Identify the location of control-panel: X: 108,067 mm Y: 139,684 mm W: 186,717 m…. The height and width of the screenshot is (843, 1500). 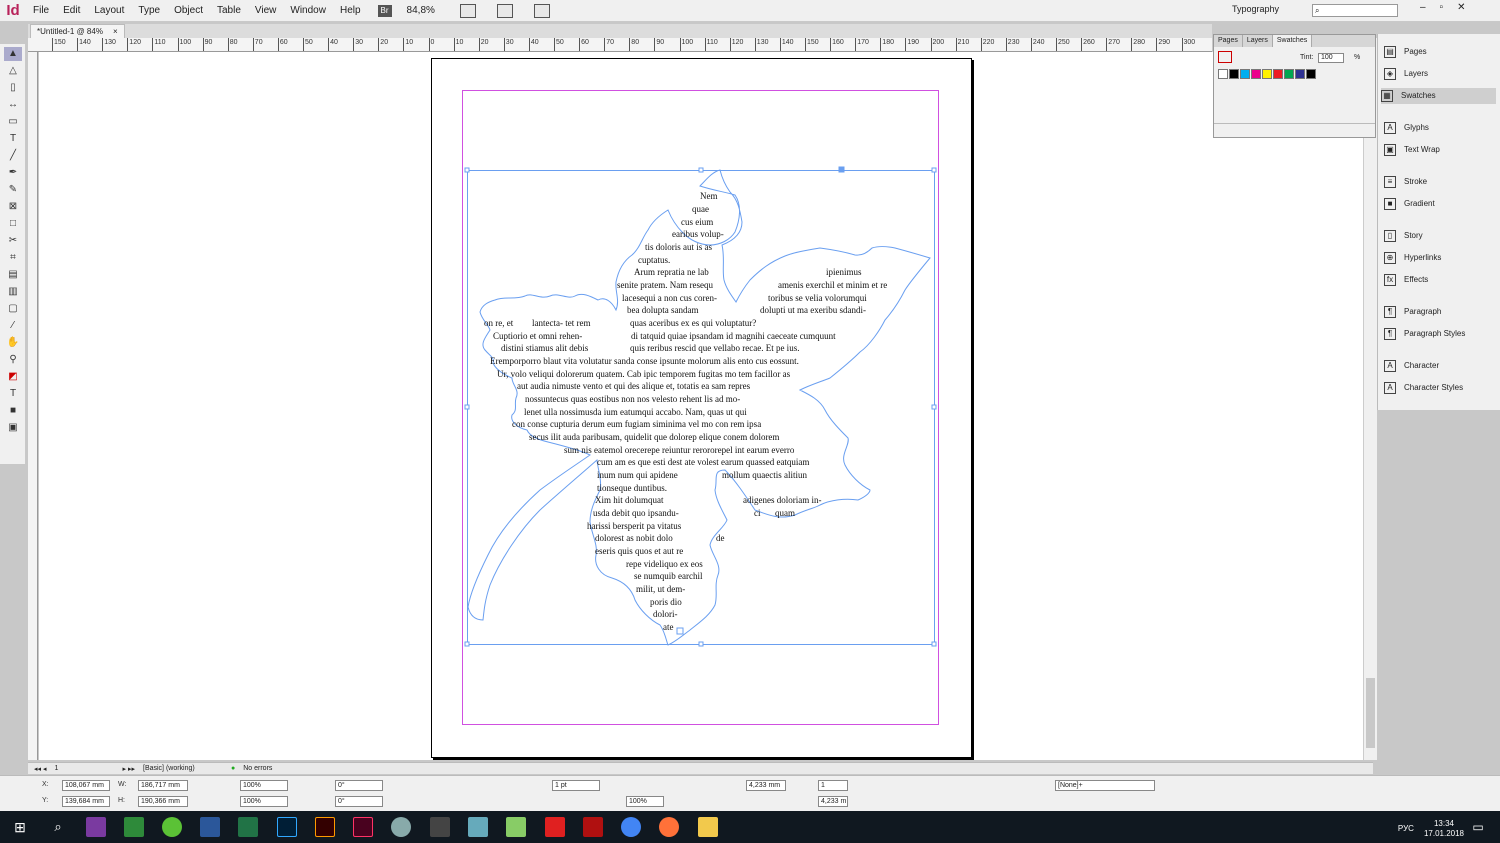
(750, 793).